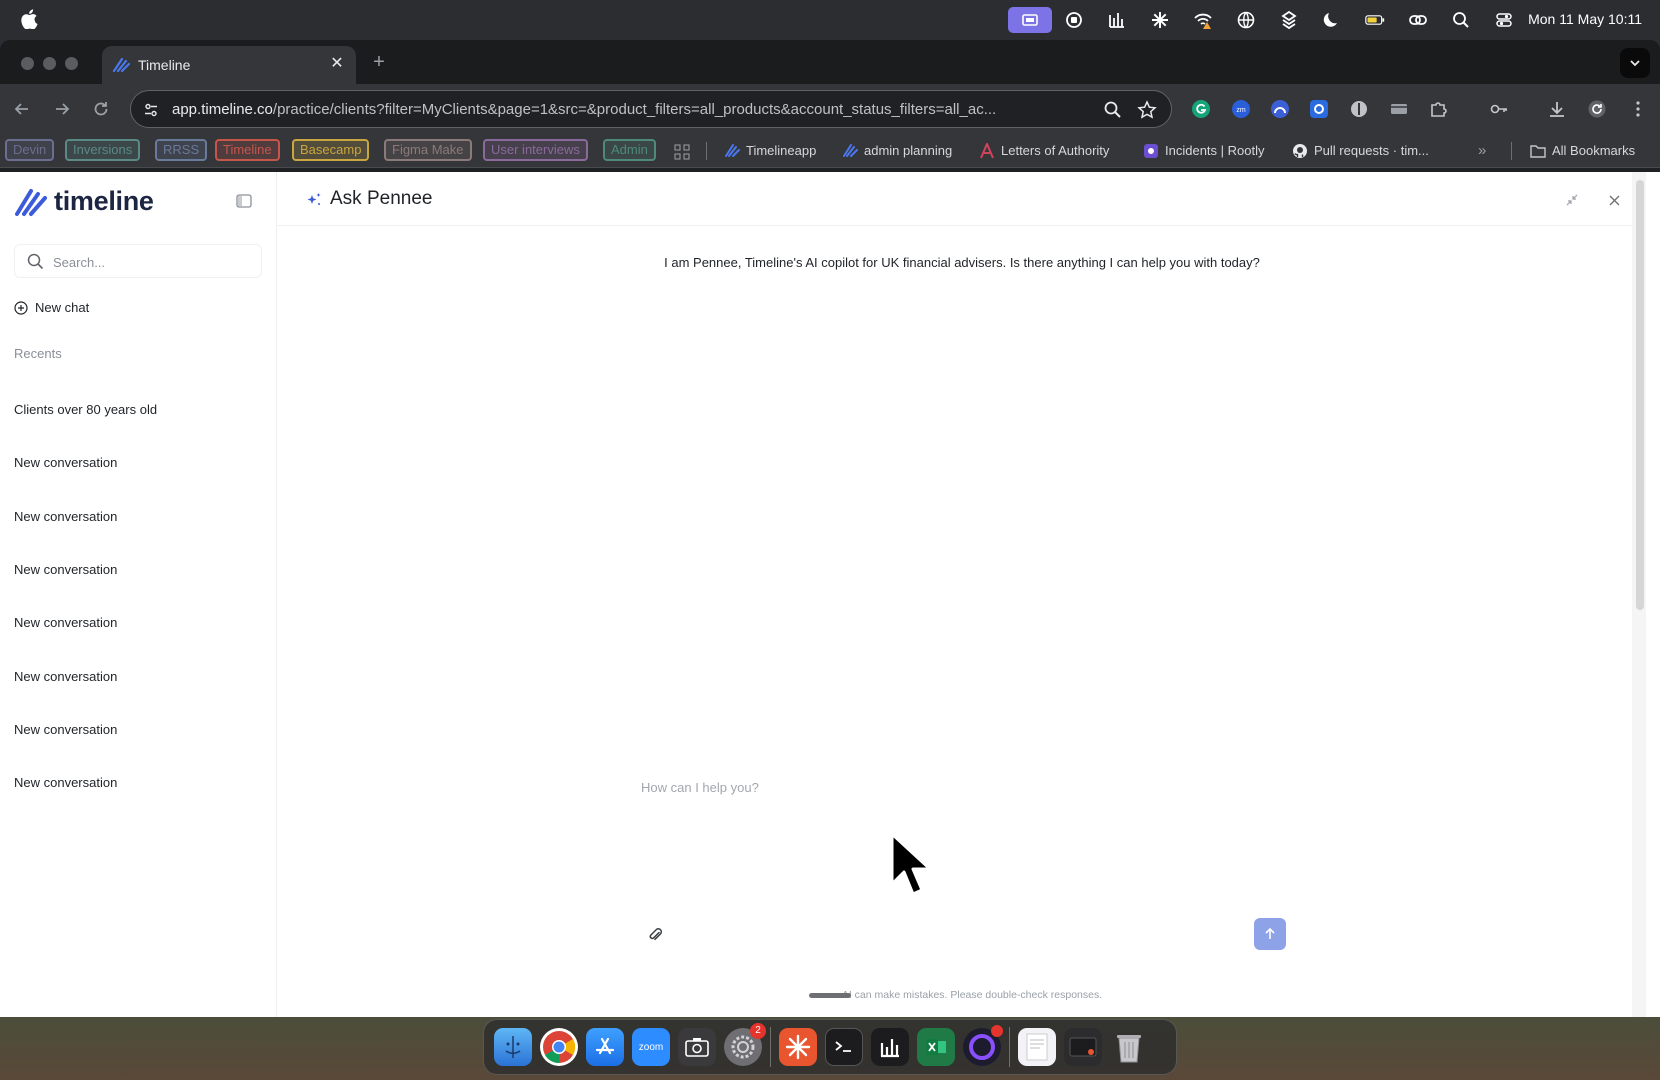  Describe the element at coordinates (49, 63) in the screenshot. I see `window-minimize-button` at that location.